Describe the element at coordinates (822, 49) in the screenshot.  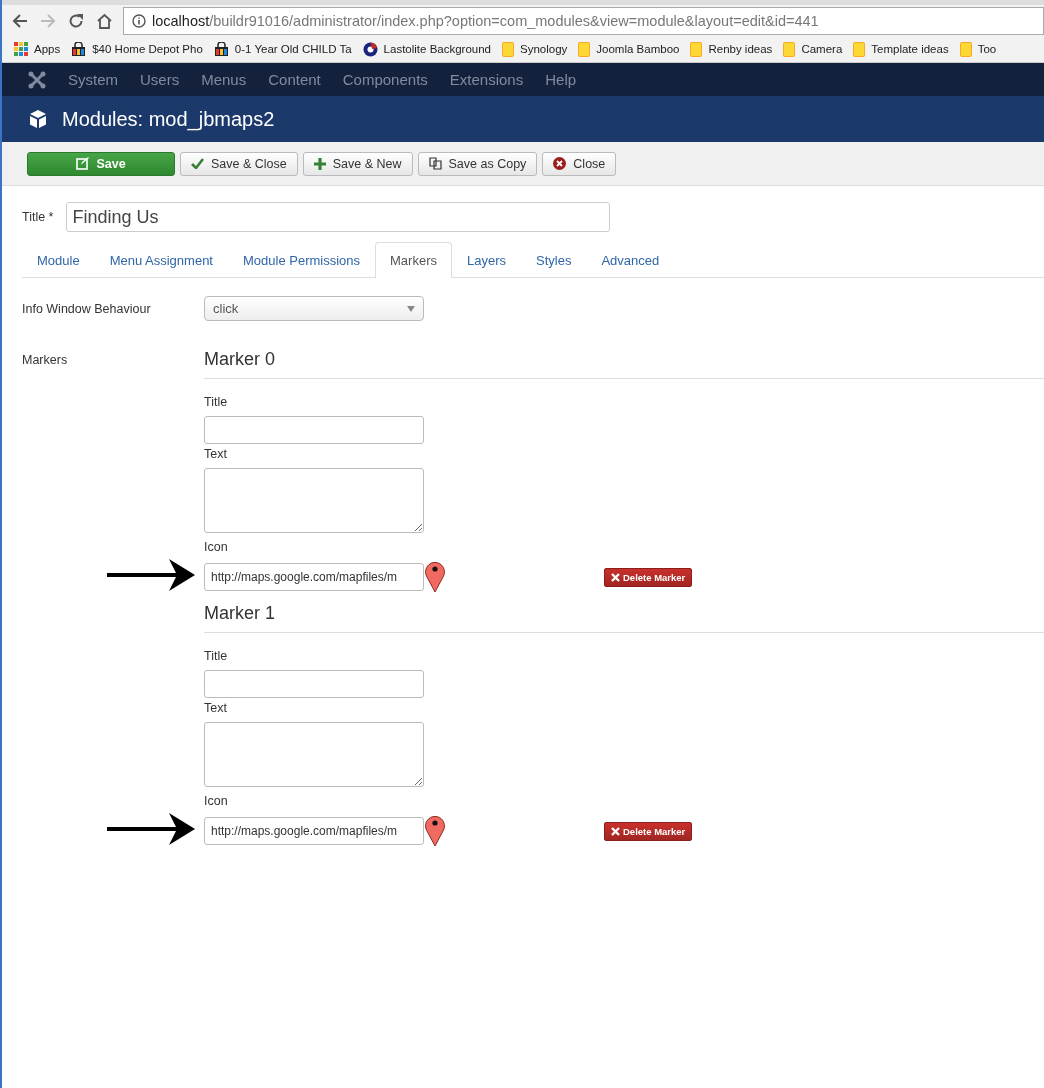
I see `bookmark: Camera` at that location.